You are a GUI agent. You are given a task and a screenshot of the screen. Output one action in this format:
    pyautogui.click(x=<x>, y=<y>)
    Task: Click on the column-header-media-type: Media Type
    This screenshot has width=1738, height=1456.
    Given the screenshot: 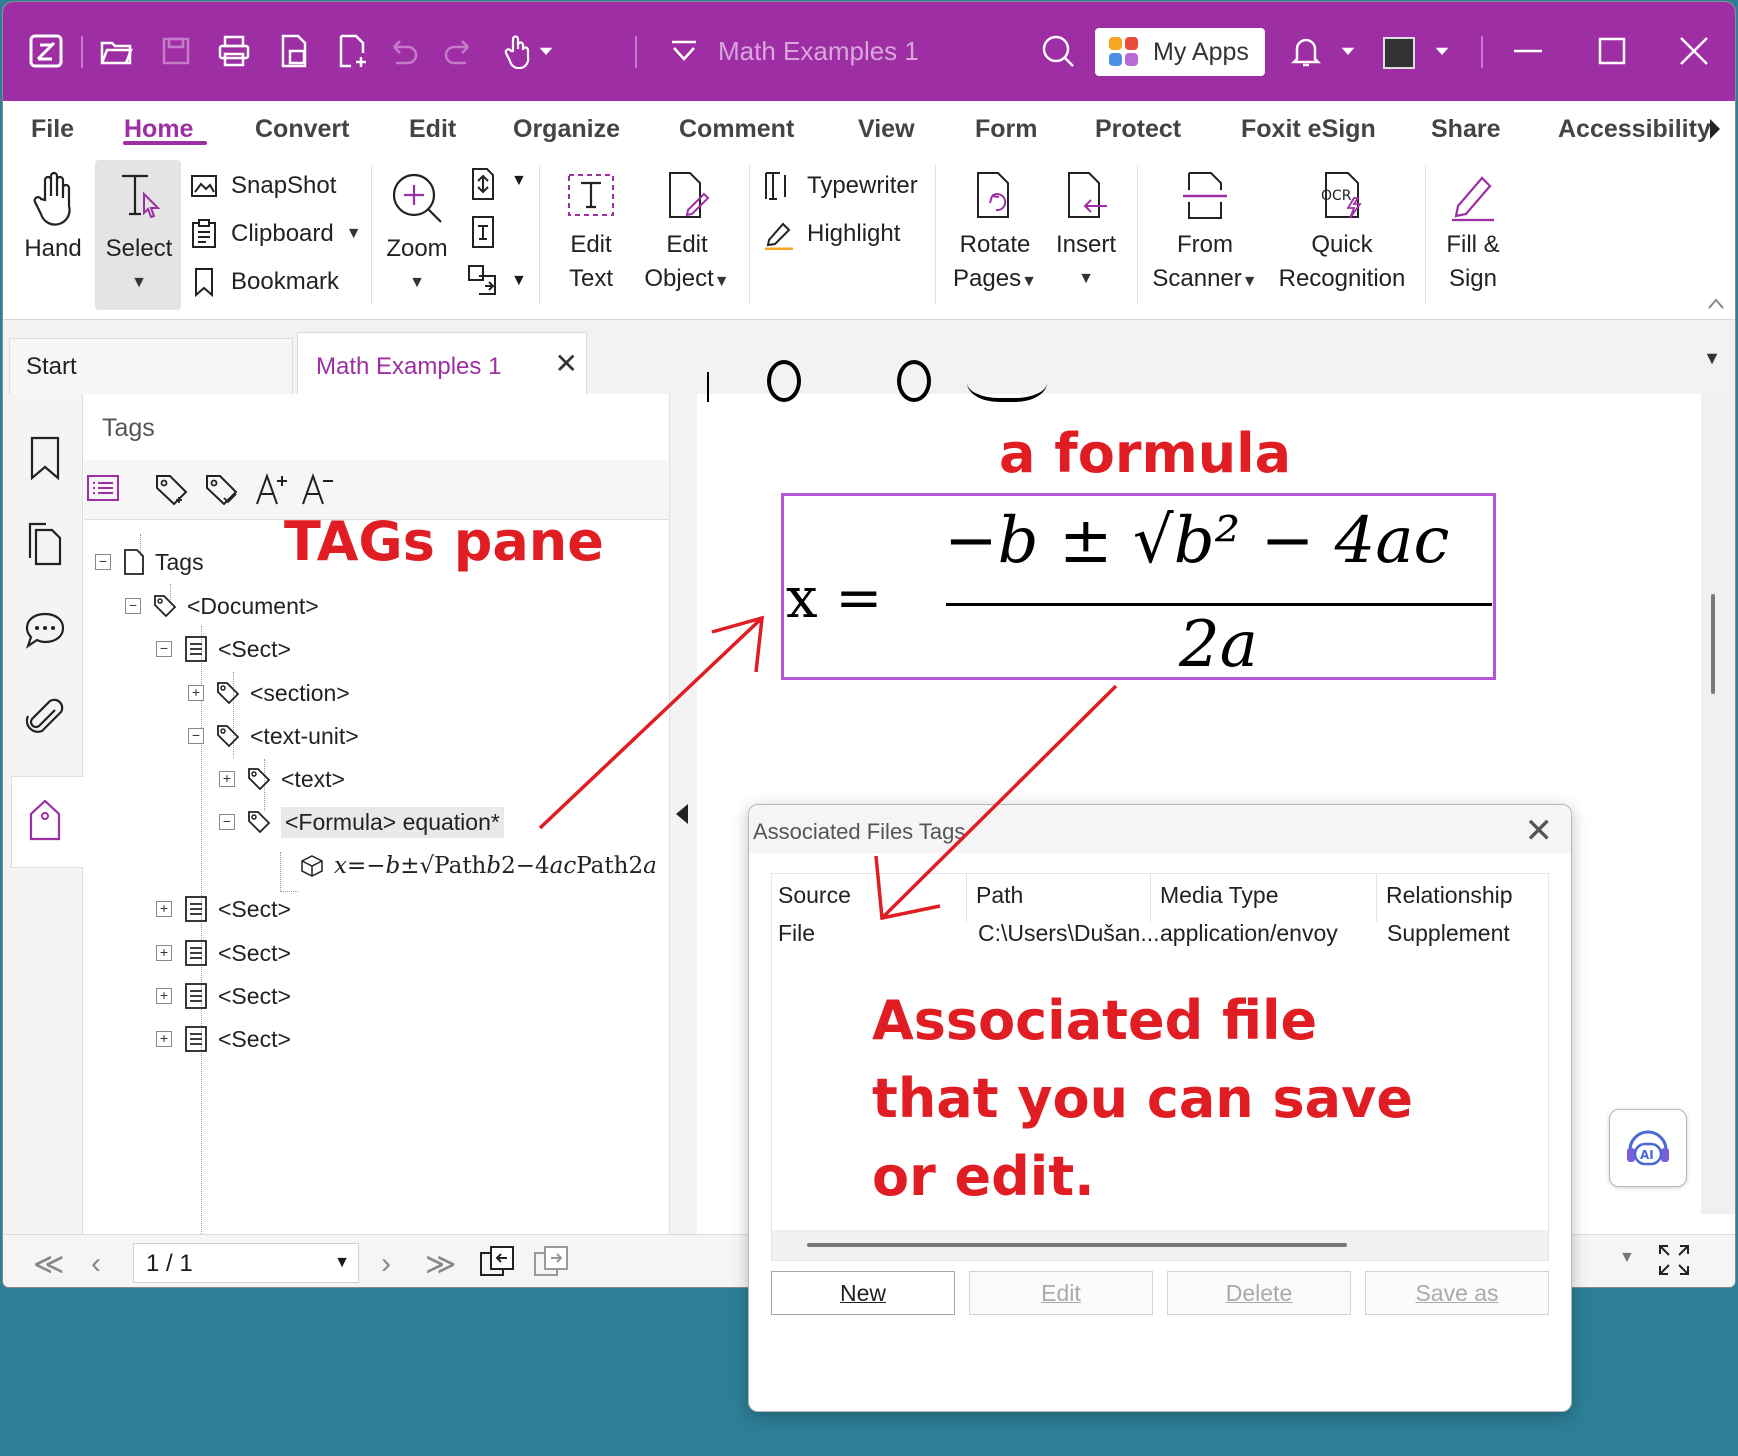 What is the action you would take?
    pyautogui.click(x=1219, y=895)
    